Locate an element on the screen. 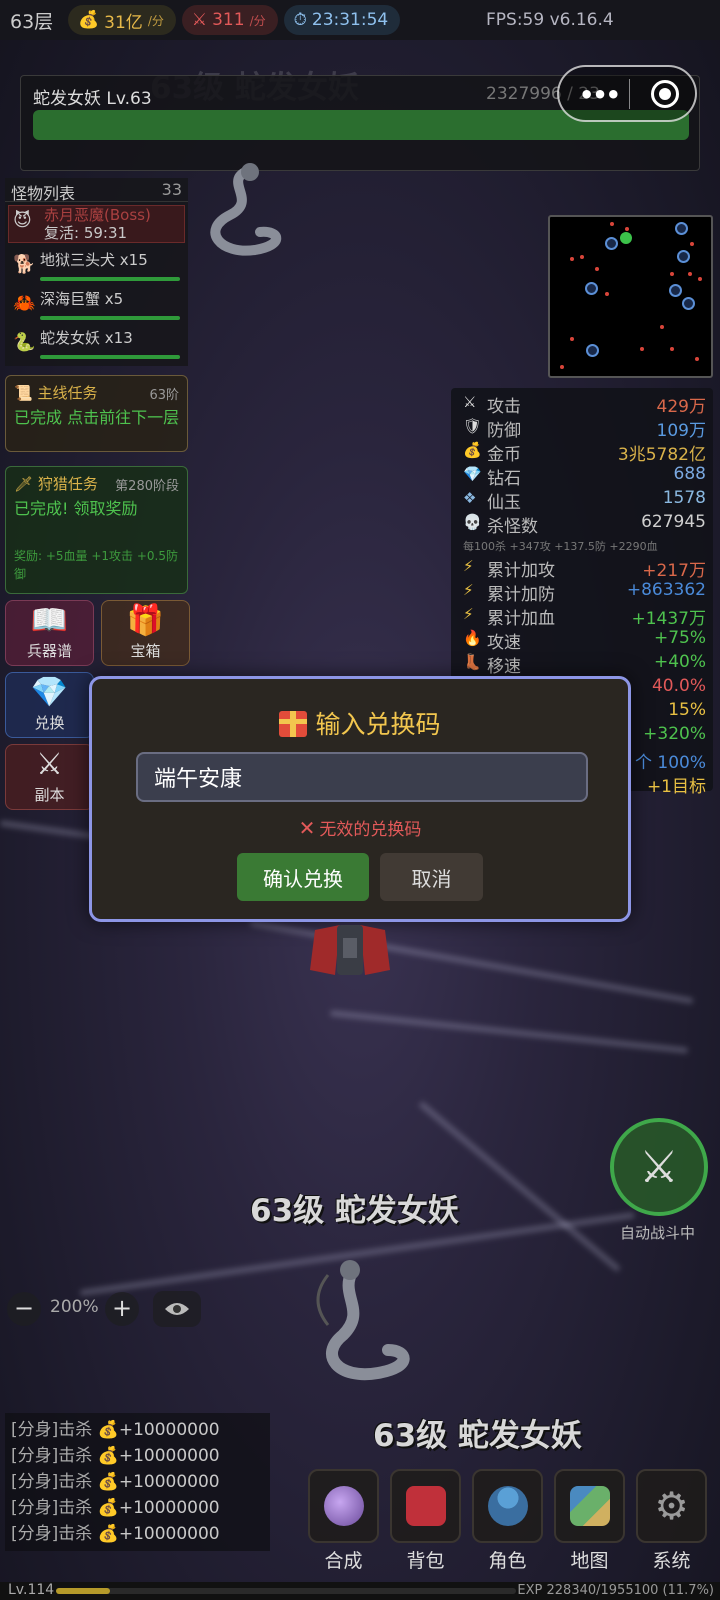 The width and height of the screenshot is (720, 1600). system-button: ⚙ is located at coordinates (671, 1506).